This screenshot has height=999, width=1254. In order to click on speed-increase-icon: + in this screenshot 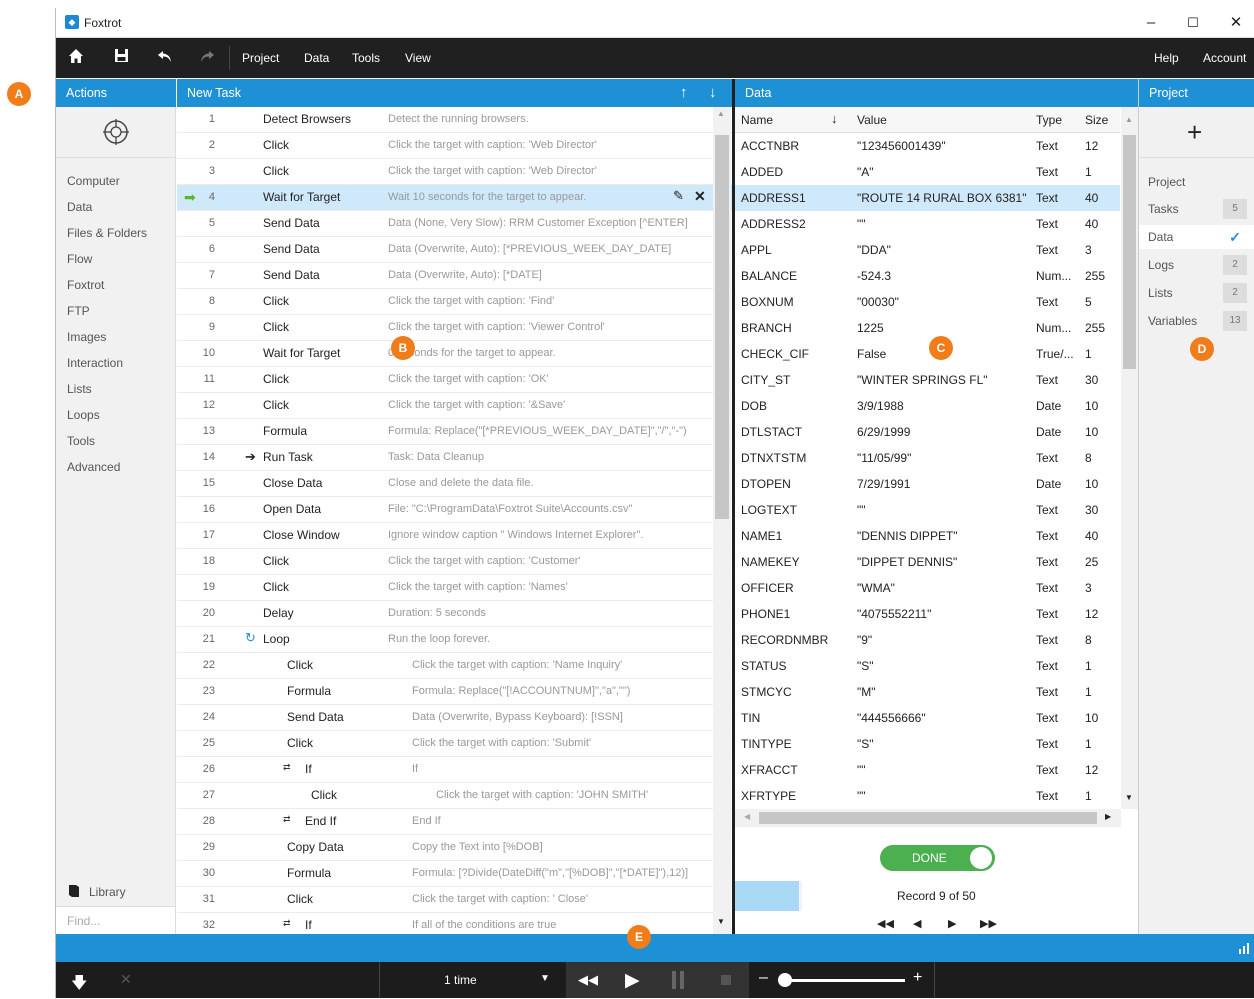, I will do `click(917, 978)`.